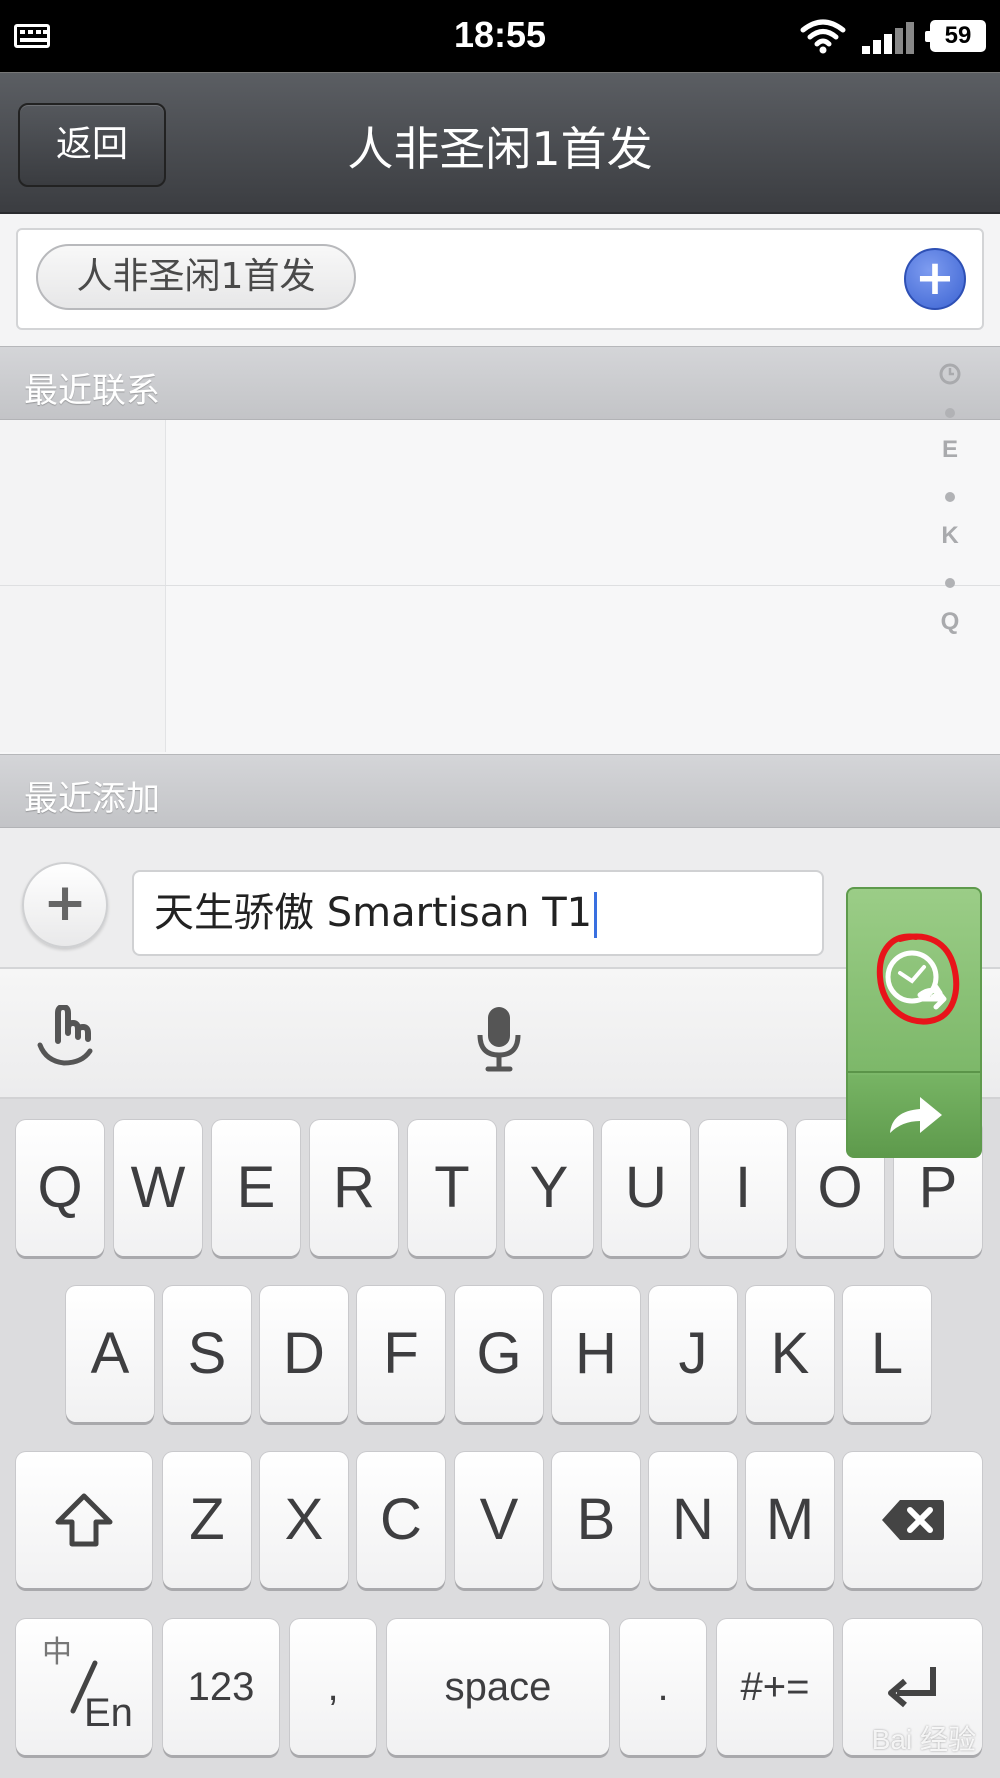 This screenshot has width=1000, height=1778. I want to click on backspace-key, so click(912, 1520).